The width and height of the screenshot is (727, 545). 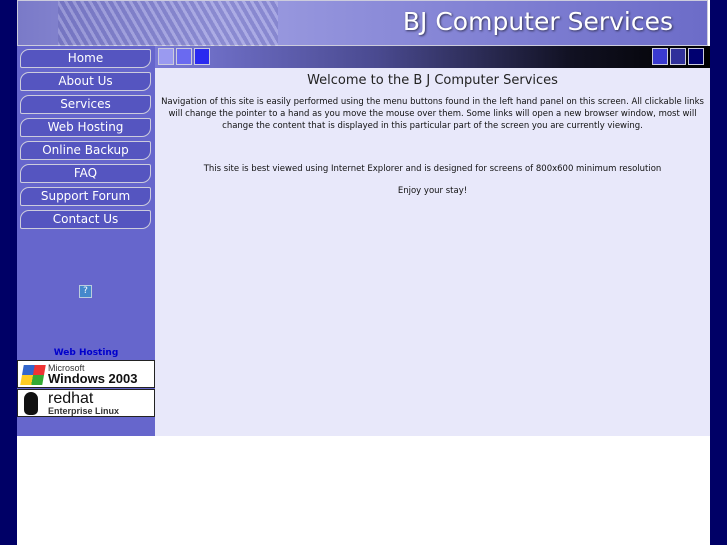 What do you see at coordinates (85, 196) in the screenshot?
I see `nav-support-forum: Support Forum` at bounding box center [85, 196].